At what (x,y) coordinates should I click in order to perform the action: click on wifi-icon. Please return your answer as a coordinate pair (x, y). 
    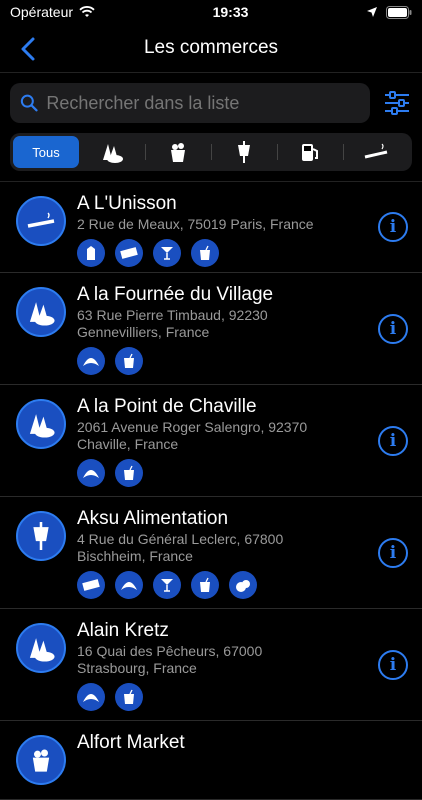
    Looking at the image, I should click on (87, 11).